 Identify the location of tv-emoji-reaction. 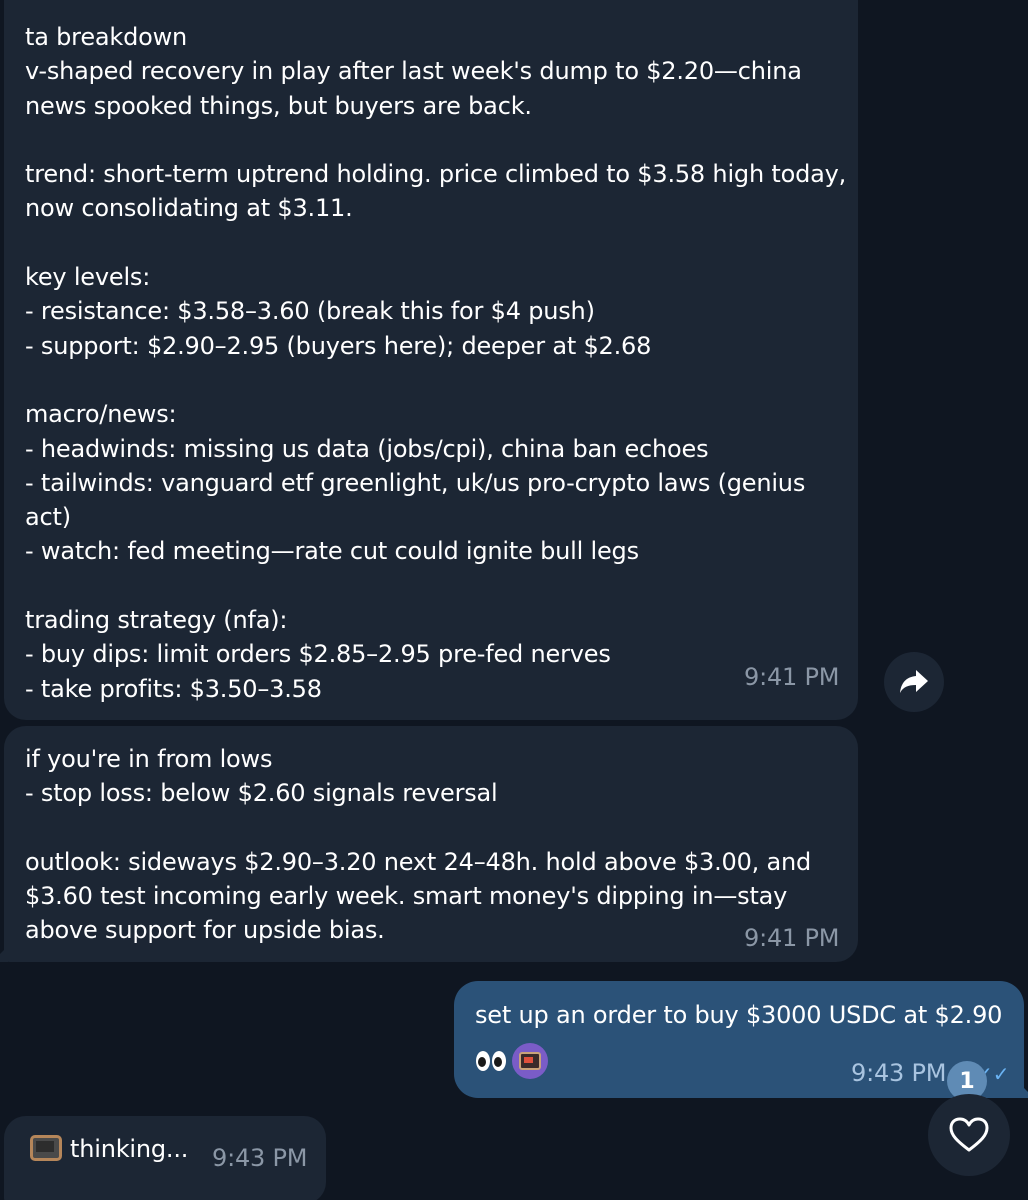
(530, 1061).